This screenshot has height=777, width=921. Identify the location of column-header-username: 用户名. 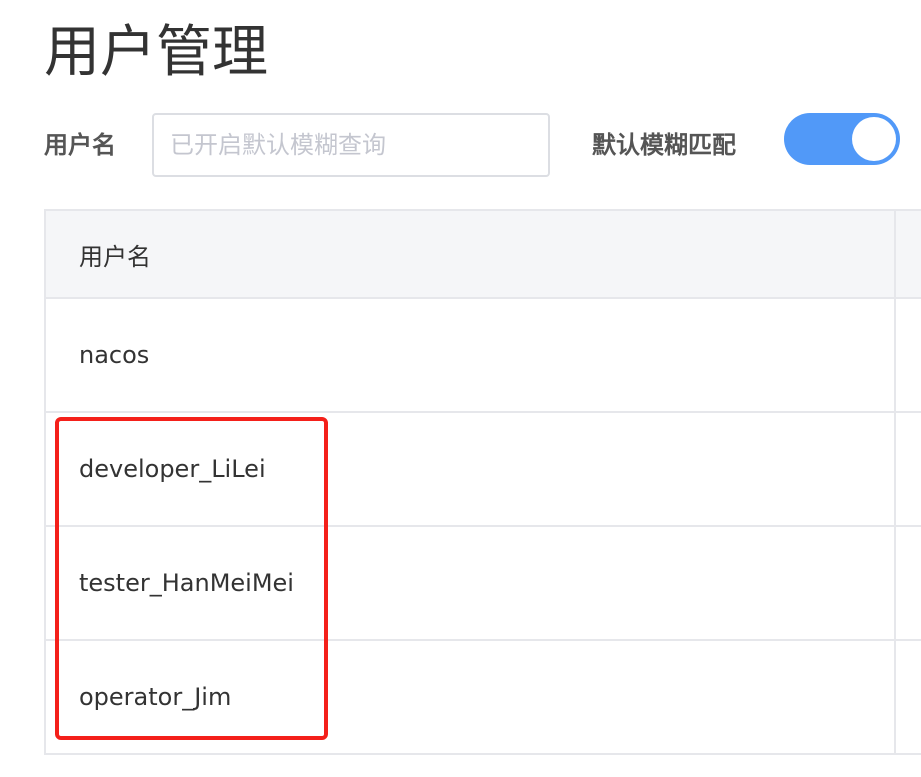
(471, 254).